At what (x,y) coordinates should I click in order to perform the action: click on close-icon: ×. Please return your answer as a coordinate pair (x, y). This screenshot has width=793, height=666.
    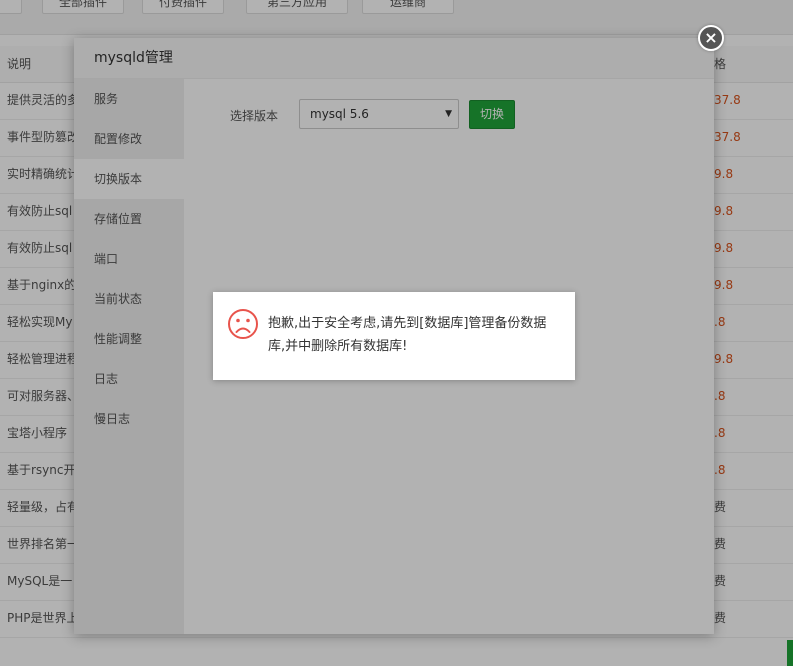
    Looking at the image, I should click on (711, 38).